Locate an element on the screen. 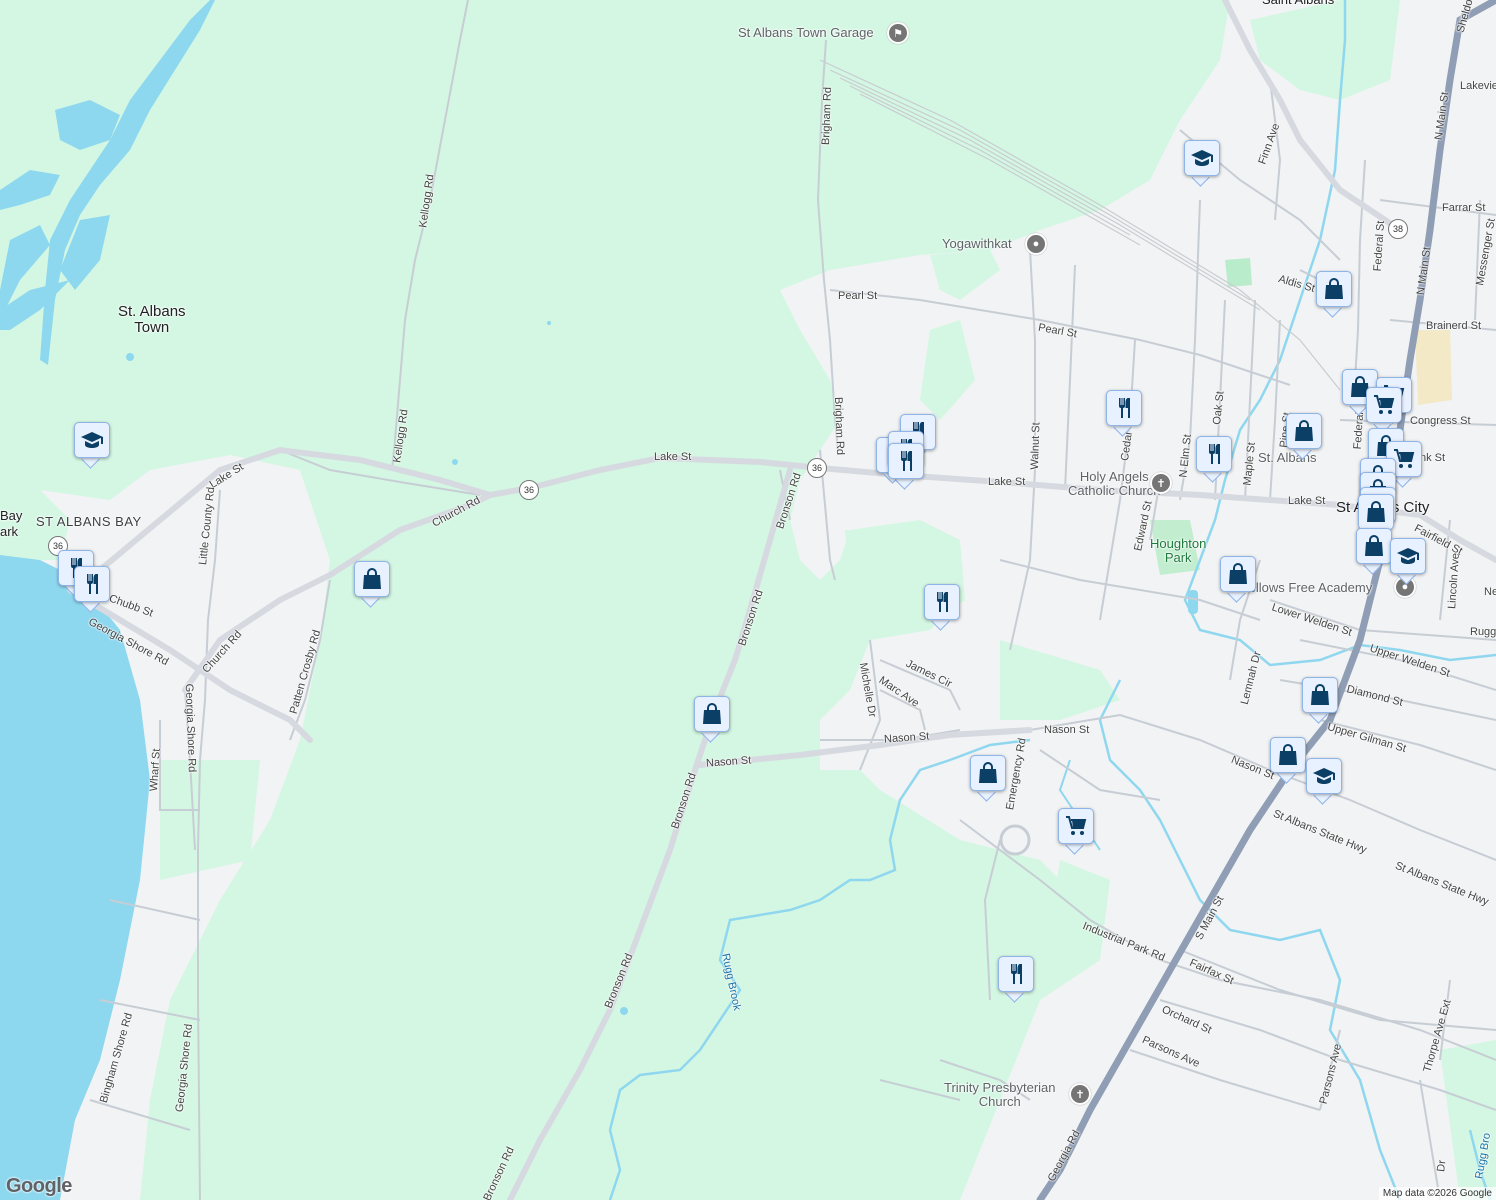 This screenshot has width=1496, height=1200. google-logo: Google is located at coordinates (39, 1186).